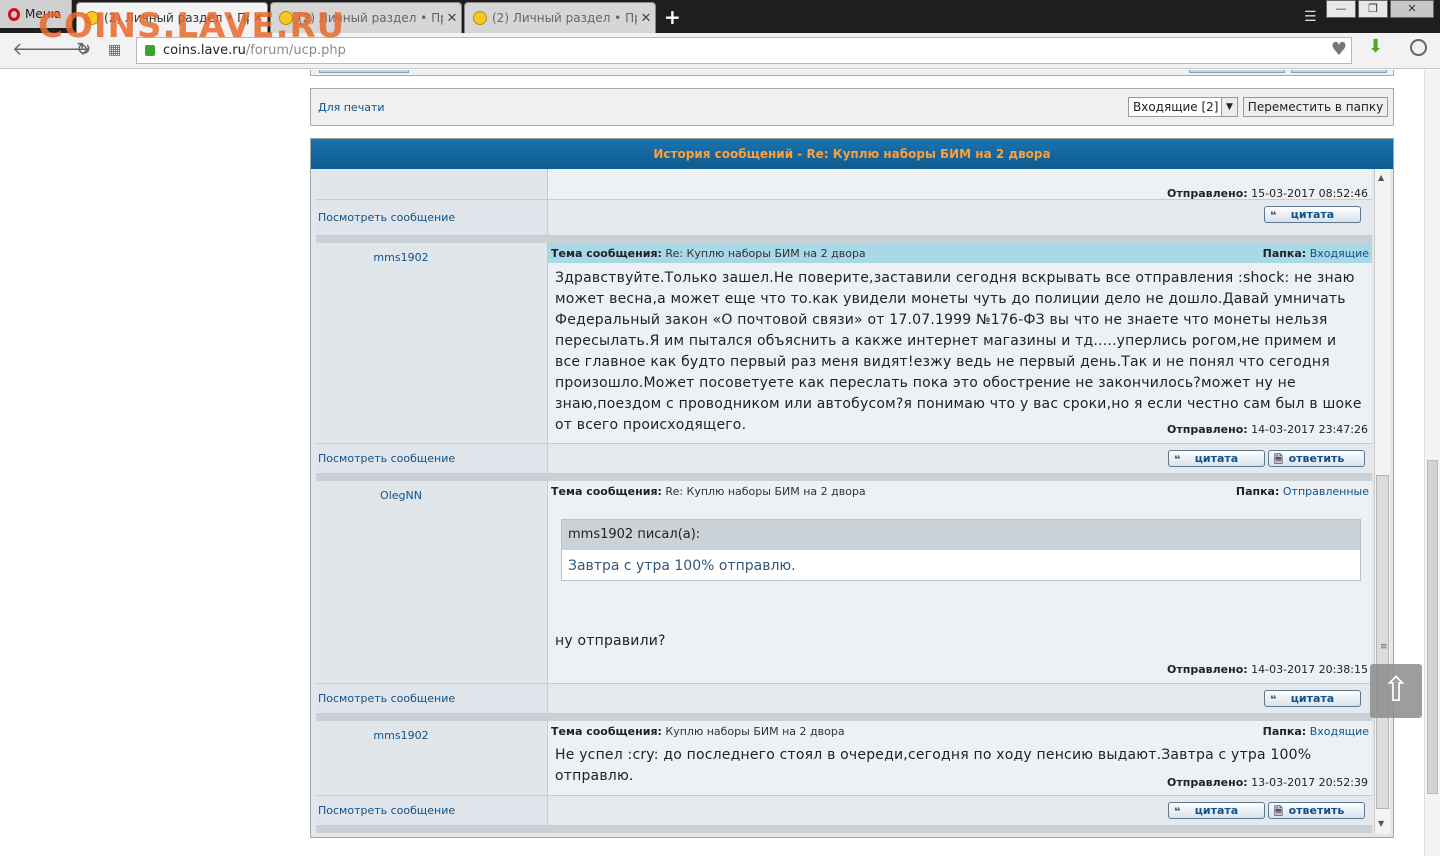  What do you see at coordinates (672, 17) in the screenshot?
I see `new-tab-button: +` at bounding box center [672, 17].